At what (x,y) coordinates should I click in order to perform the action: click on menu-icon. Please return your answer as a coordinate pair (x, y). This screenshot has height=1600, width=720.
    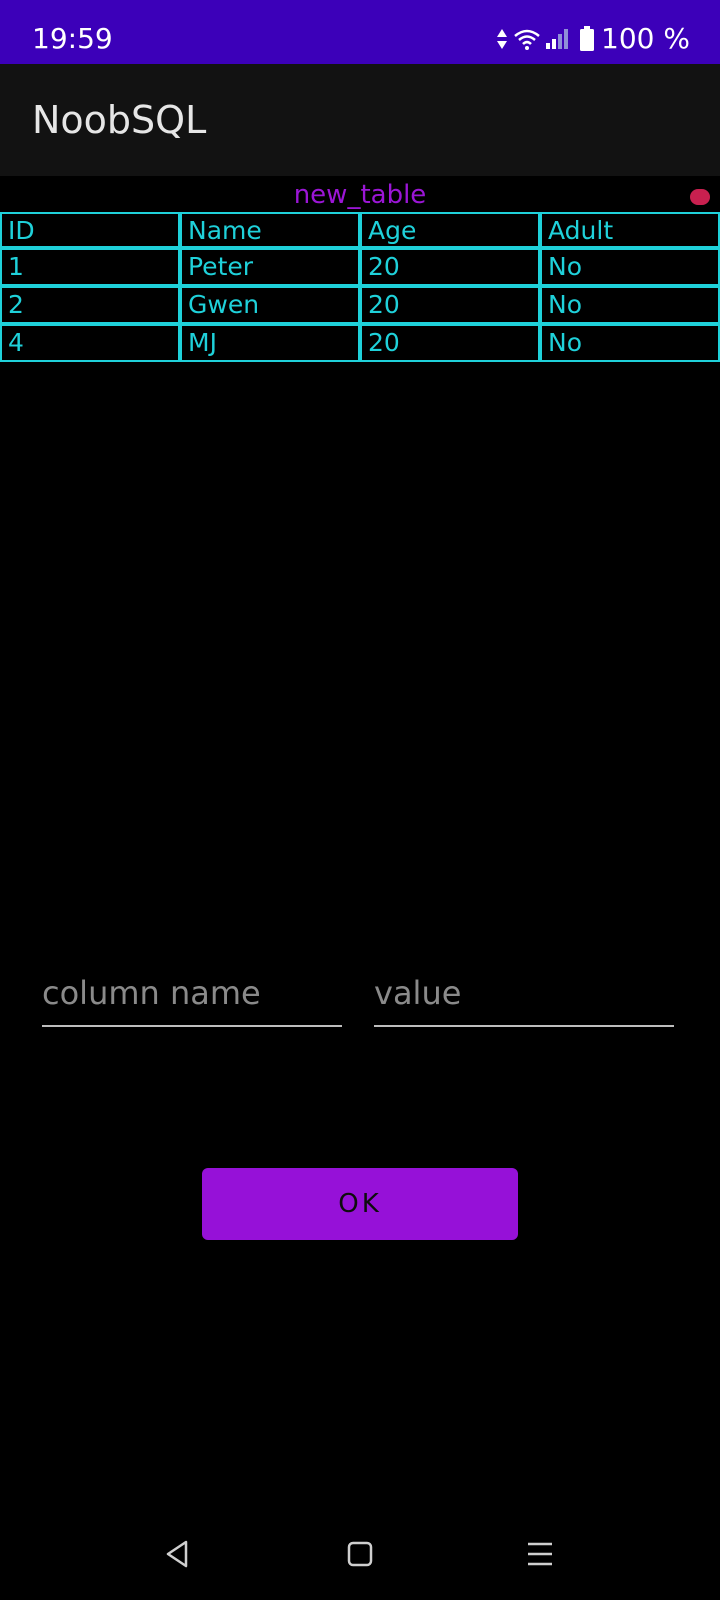
    Looking at the image, I should click on (540, 1554).